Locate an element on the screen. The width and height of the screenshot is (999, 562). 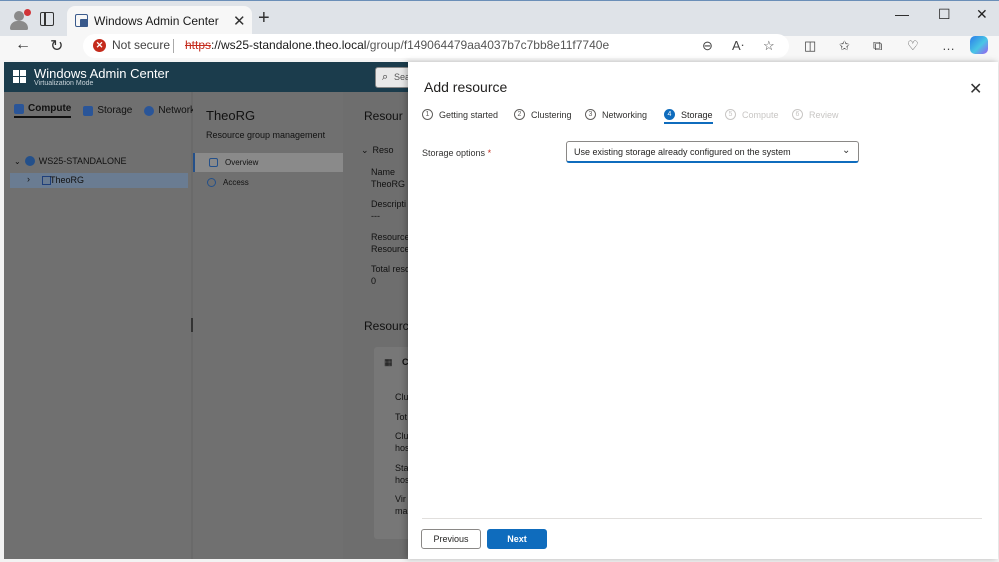
wac-subtitle: Virtualization Mode is located at coordinates (64, 83).